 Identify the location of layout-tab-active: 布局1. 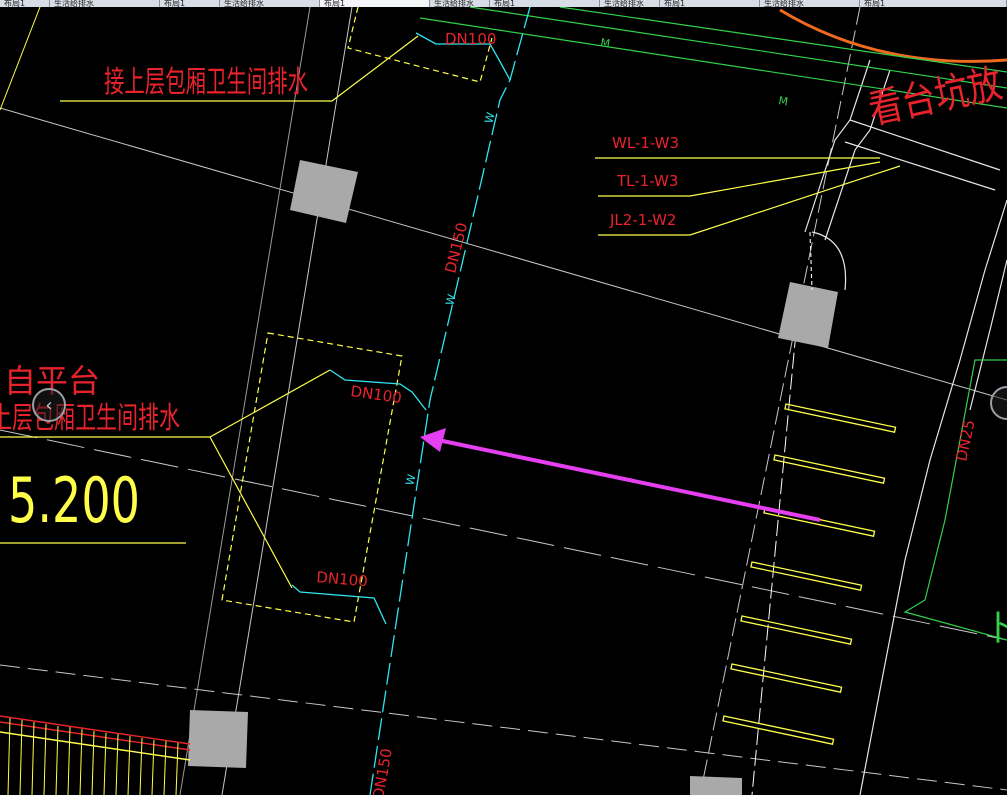
(375, 3).